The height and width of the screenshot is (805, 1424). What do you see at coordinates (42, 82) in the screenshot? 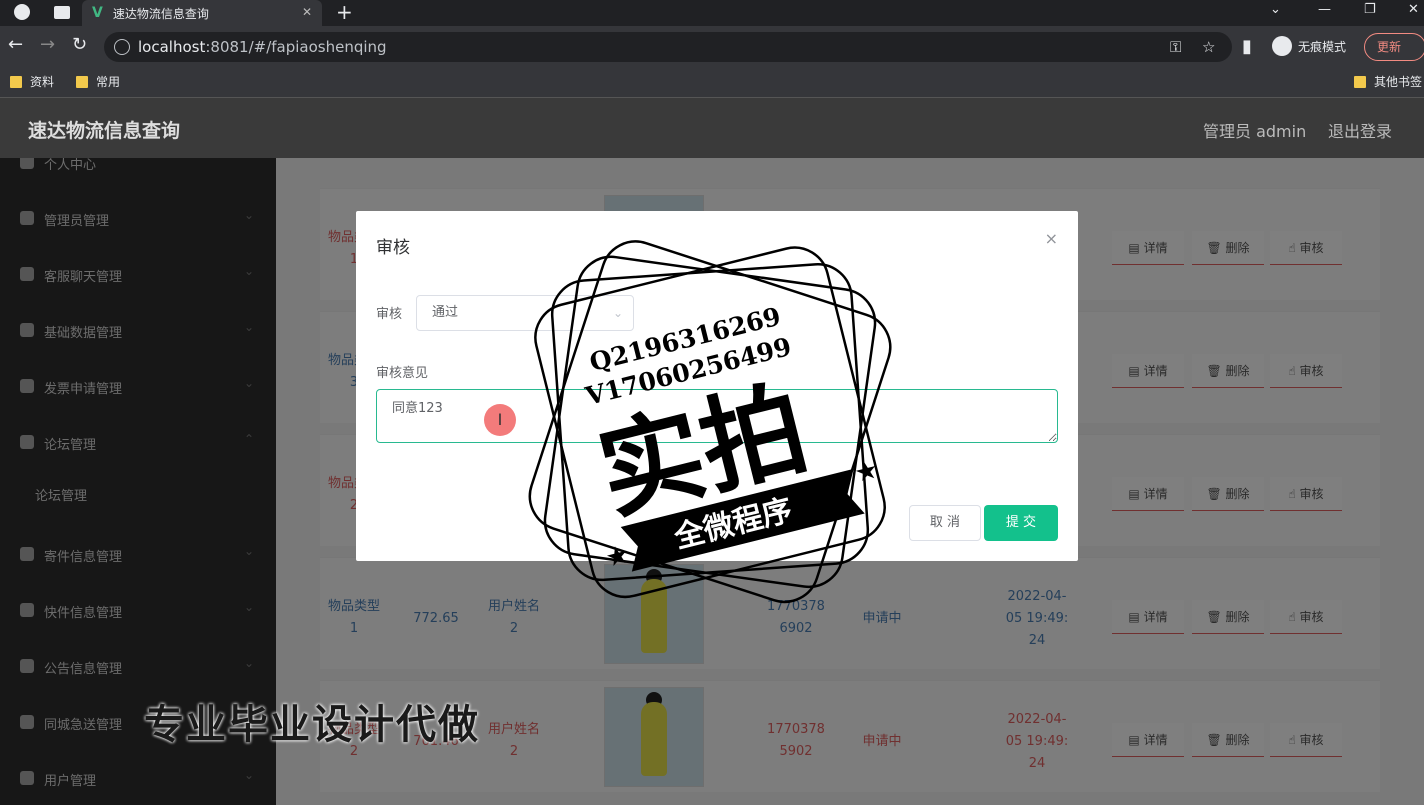
I see `bookmark-label: 资料` at bounding box center [42, 82].